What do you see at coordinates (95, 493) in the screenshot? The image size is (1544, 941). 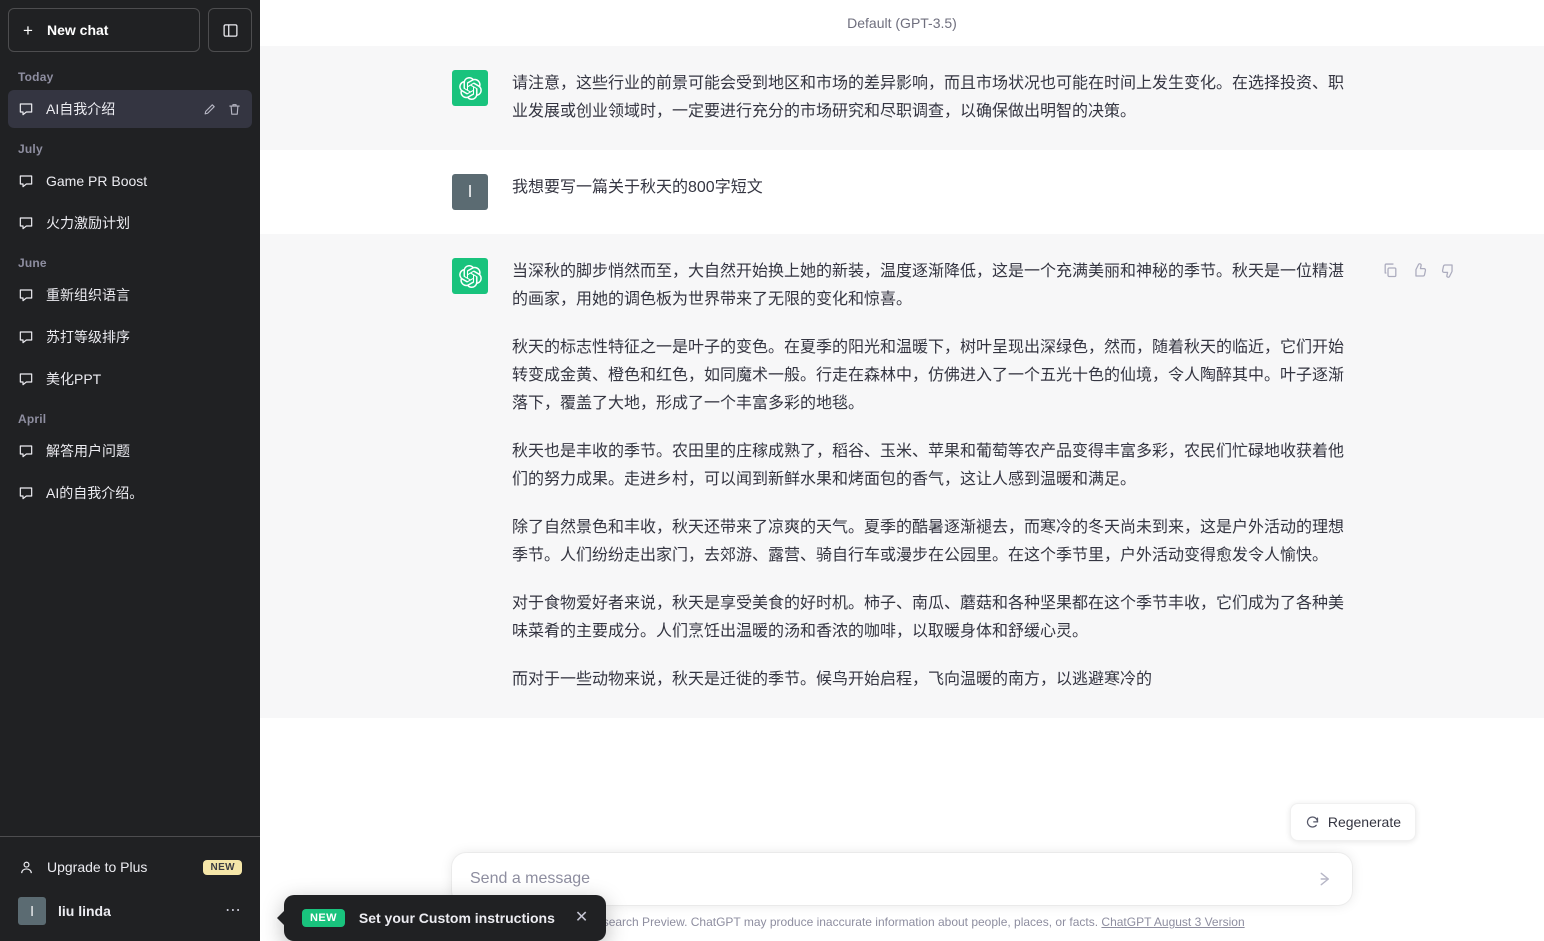 I see `conversation-title: AI的自我介绍。` at bounding box center [95, 493].